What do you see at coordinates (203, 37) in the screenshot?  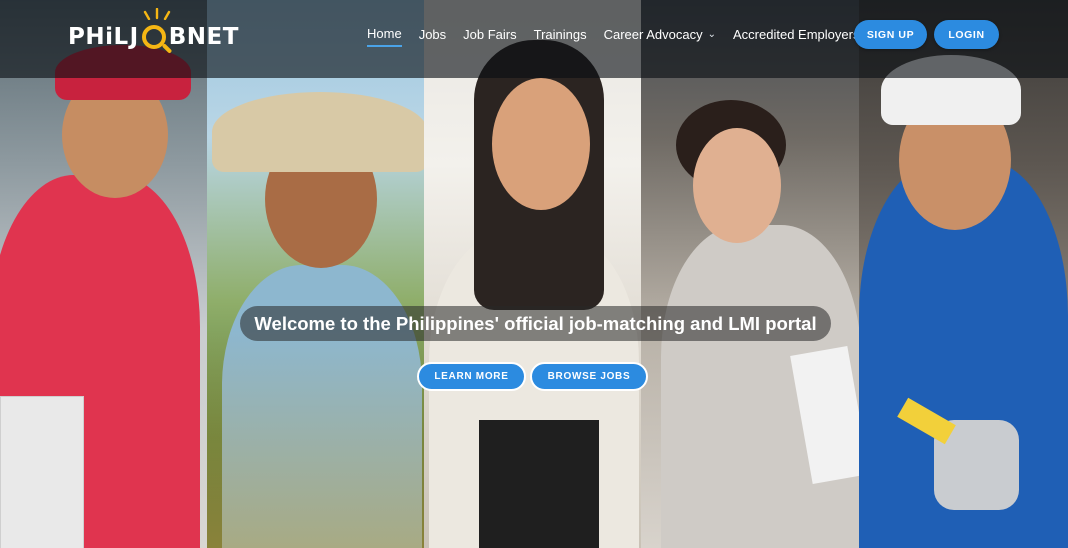 I see `logo-text-right: BNET` at bounding box center [203, 37].